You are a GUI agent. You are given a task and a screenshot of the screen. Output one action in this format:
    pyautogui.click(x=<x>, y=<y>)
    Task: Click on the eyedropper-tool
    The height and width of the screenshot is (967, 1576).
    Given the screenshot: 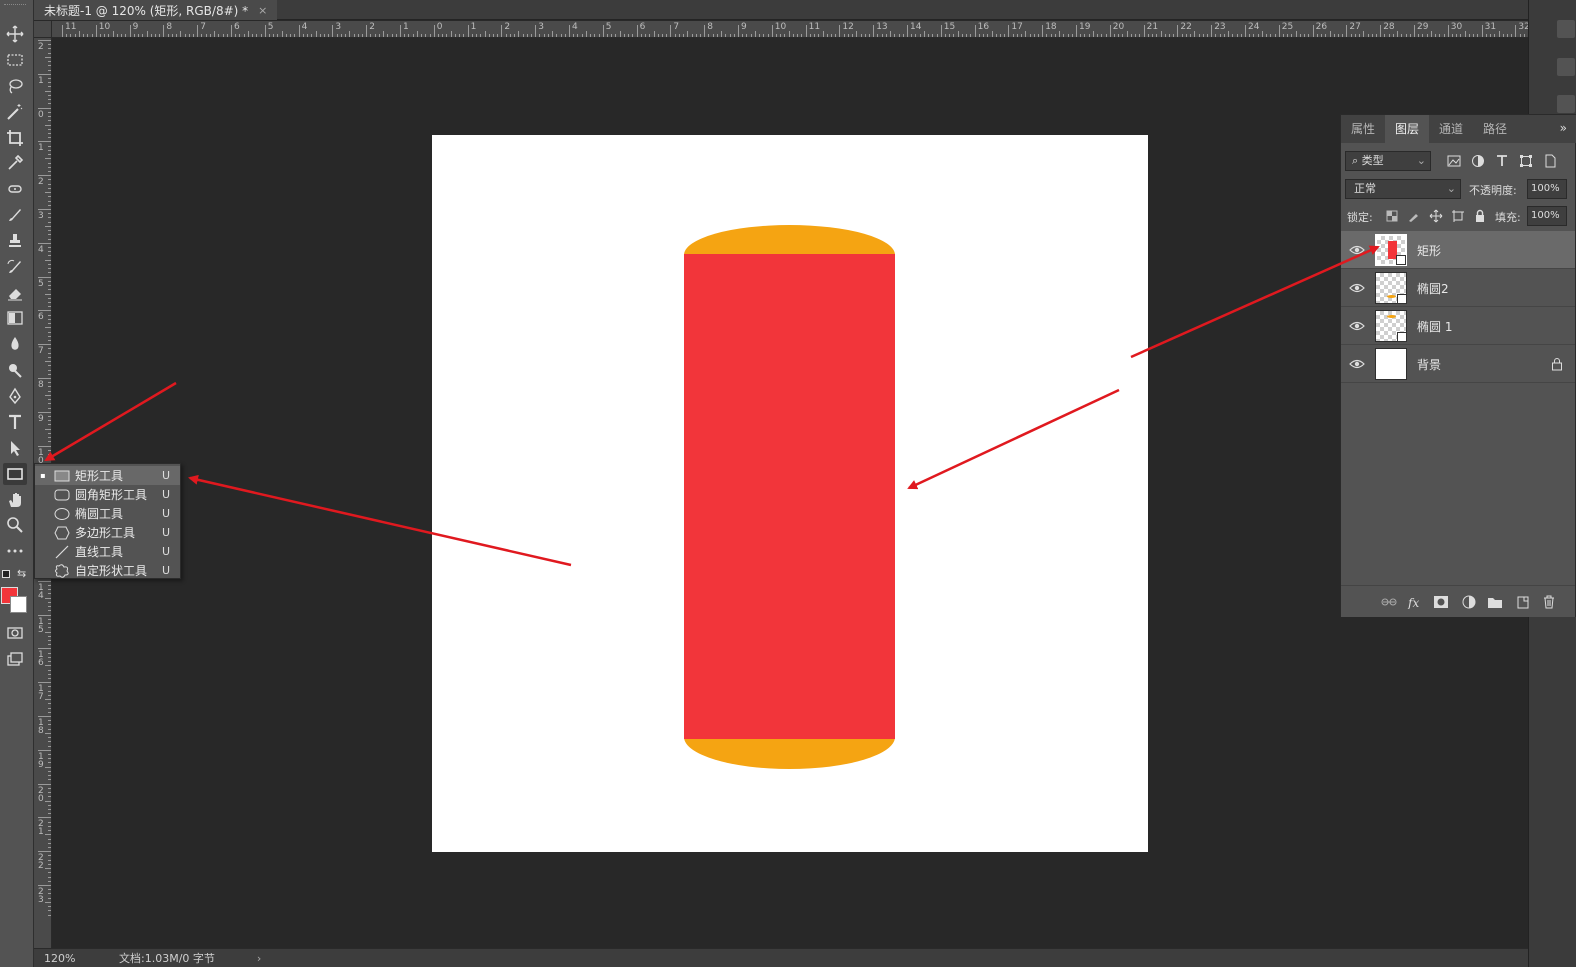 What is the action you would take?
    pyautogui.click(x=15, y=163)
    